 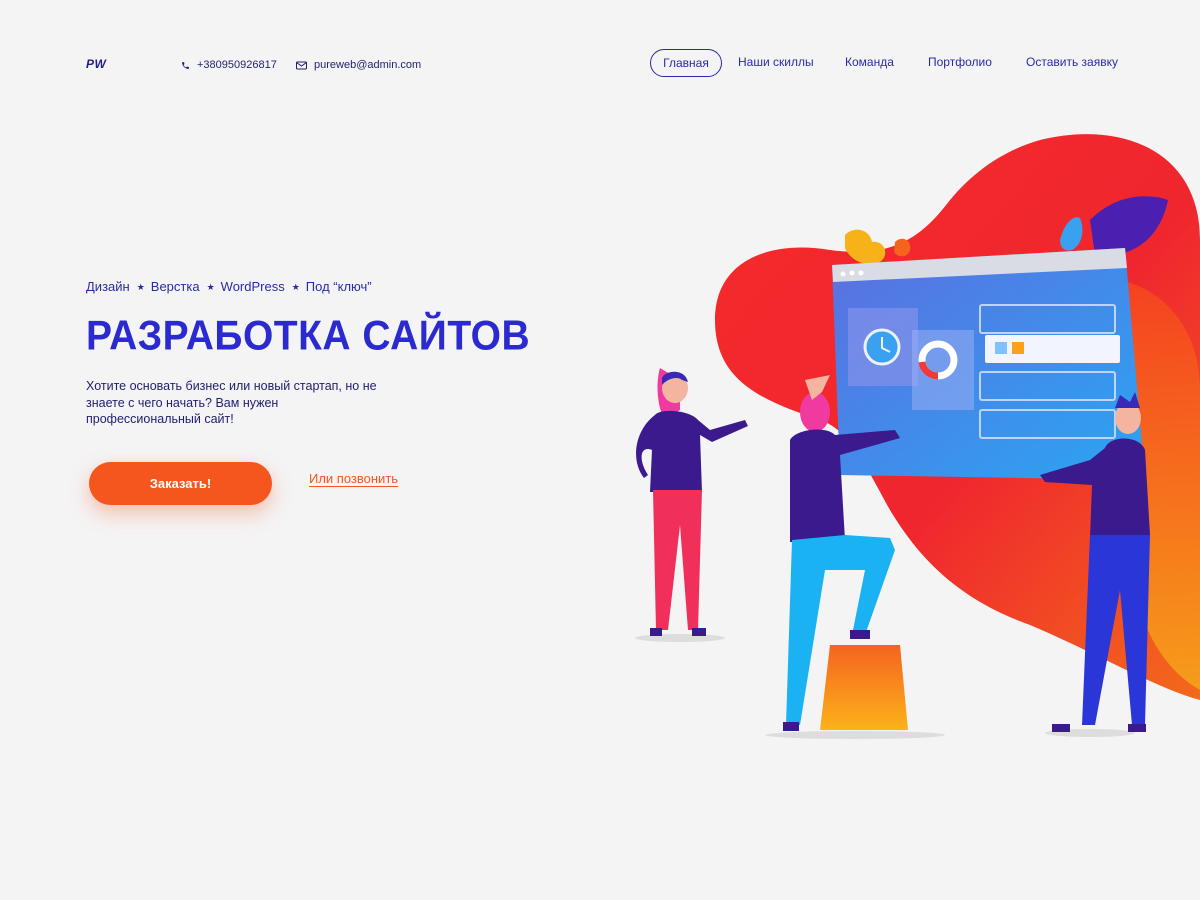 What do you see at coordinates (368, 65) in the screenshot?
I see `email-address: pureweb@admin.com` at bounding box center [368, 65].